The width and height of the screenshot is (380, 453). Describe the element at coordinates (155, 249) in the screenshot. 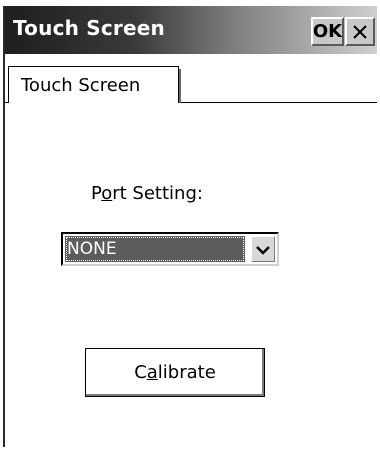

I see `port-setting-value: NONE` at that location.